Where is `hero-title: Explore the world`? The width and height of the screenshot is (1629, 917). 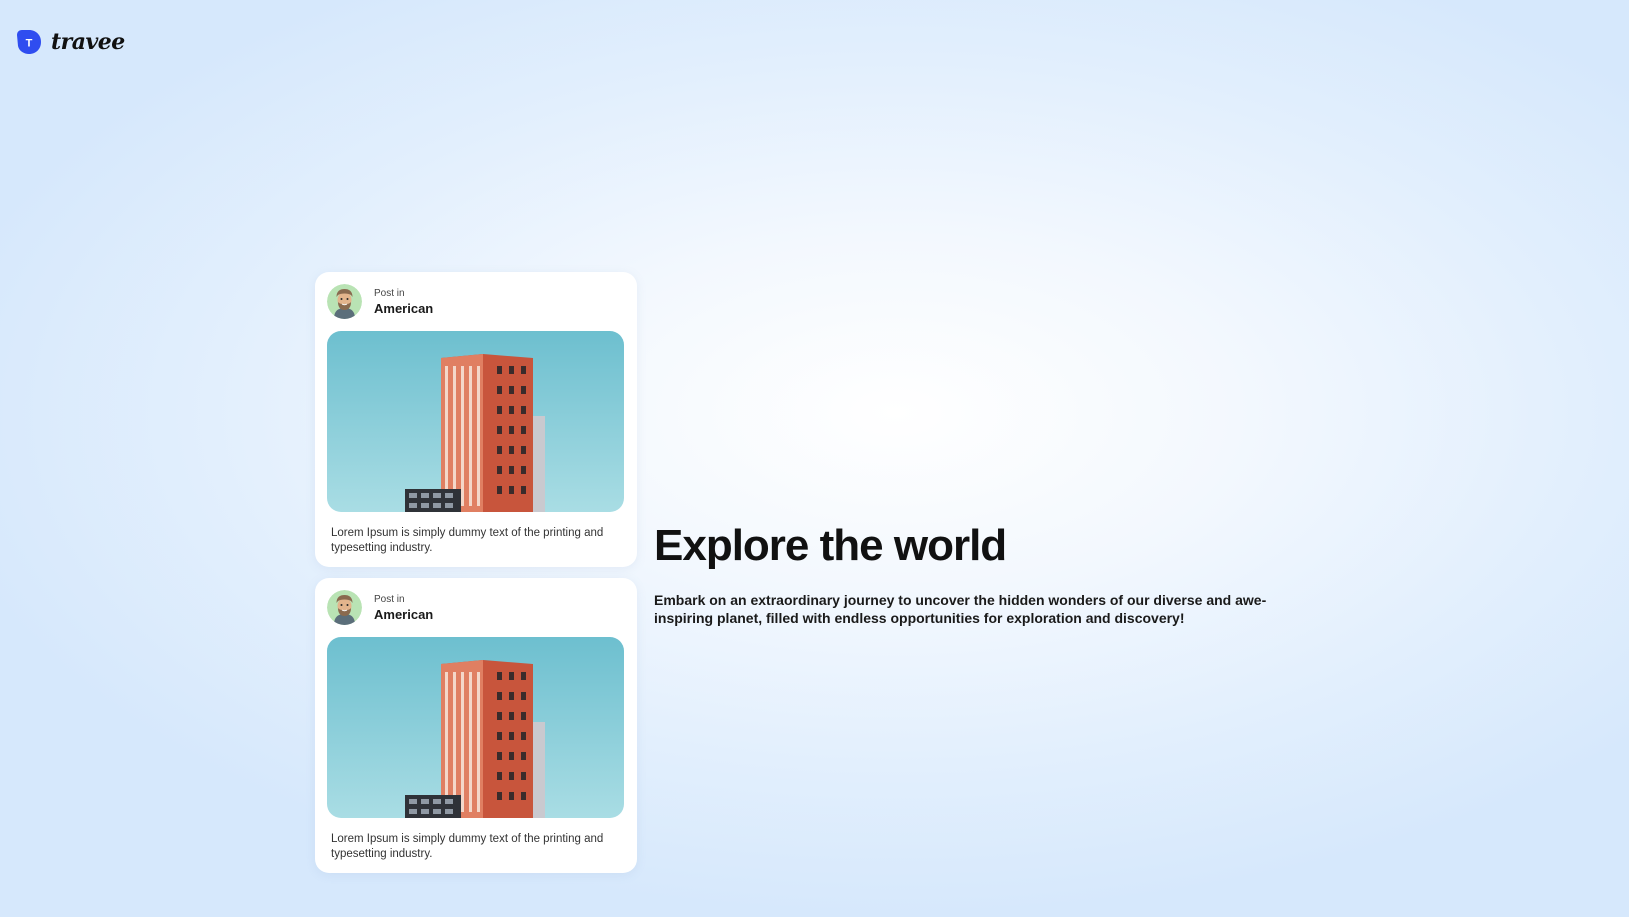 hero-title: Explore the world is located at coordinates (830, 545).